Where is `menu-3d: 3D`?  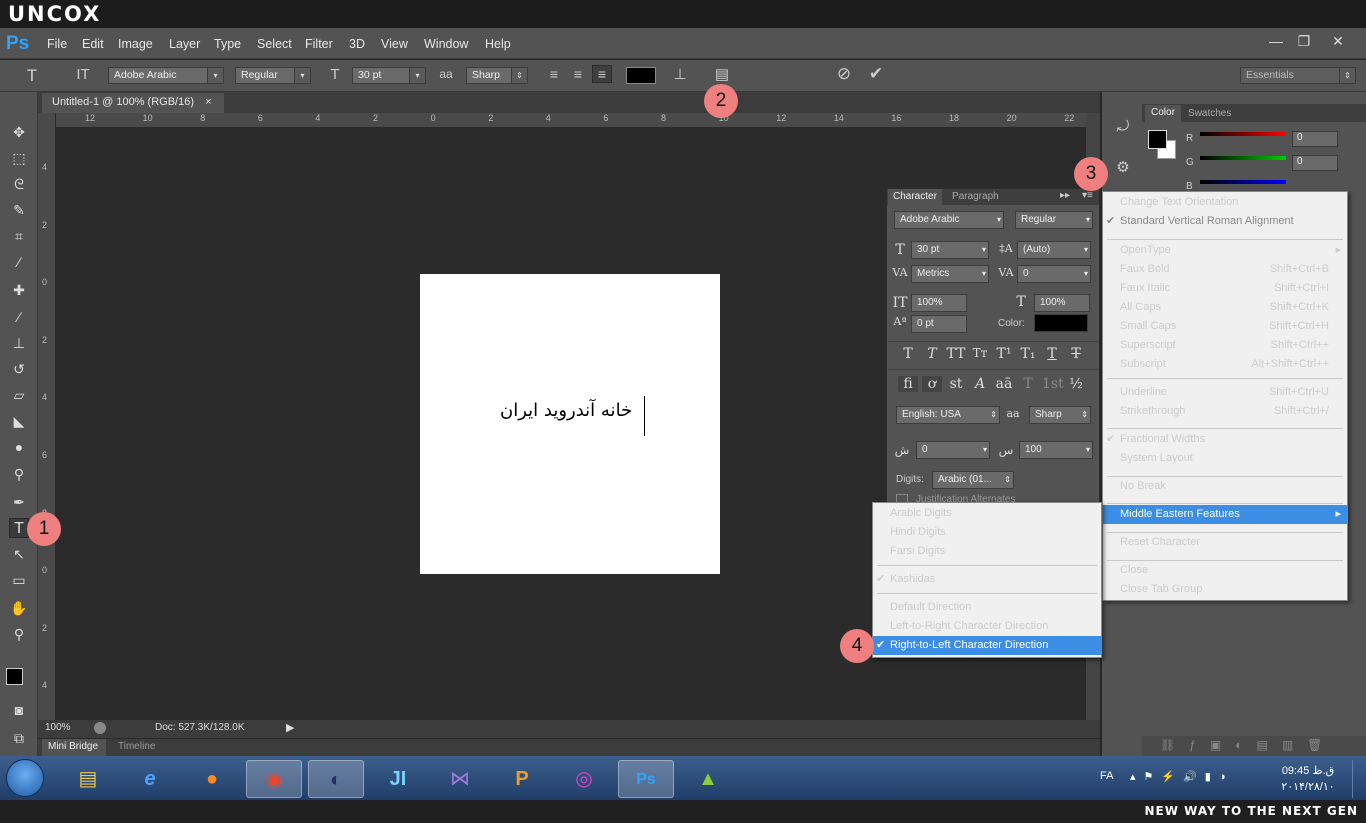 menu-3d: 3D is located at coordinates (357, 44).